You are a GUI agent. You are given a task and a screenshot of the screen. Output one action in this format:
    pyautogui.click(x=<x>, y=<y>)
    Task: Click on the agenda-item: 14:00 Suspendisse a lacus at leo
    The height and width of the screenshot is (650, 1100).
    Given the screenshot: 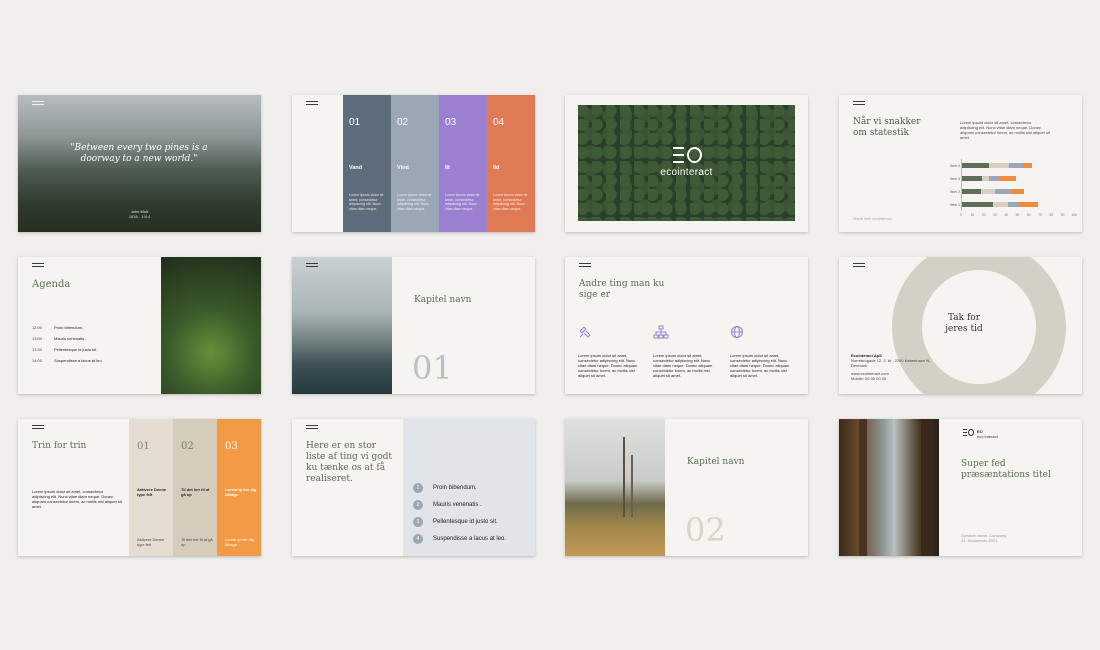 What is the action you would take?
    pyautogui.click(x=67, y=360)
    